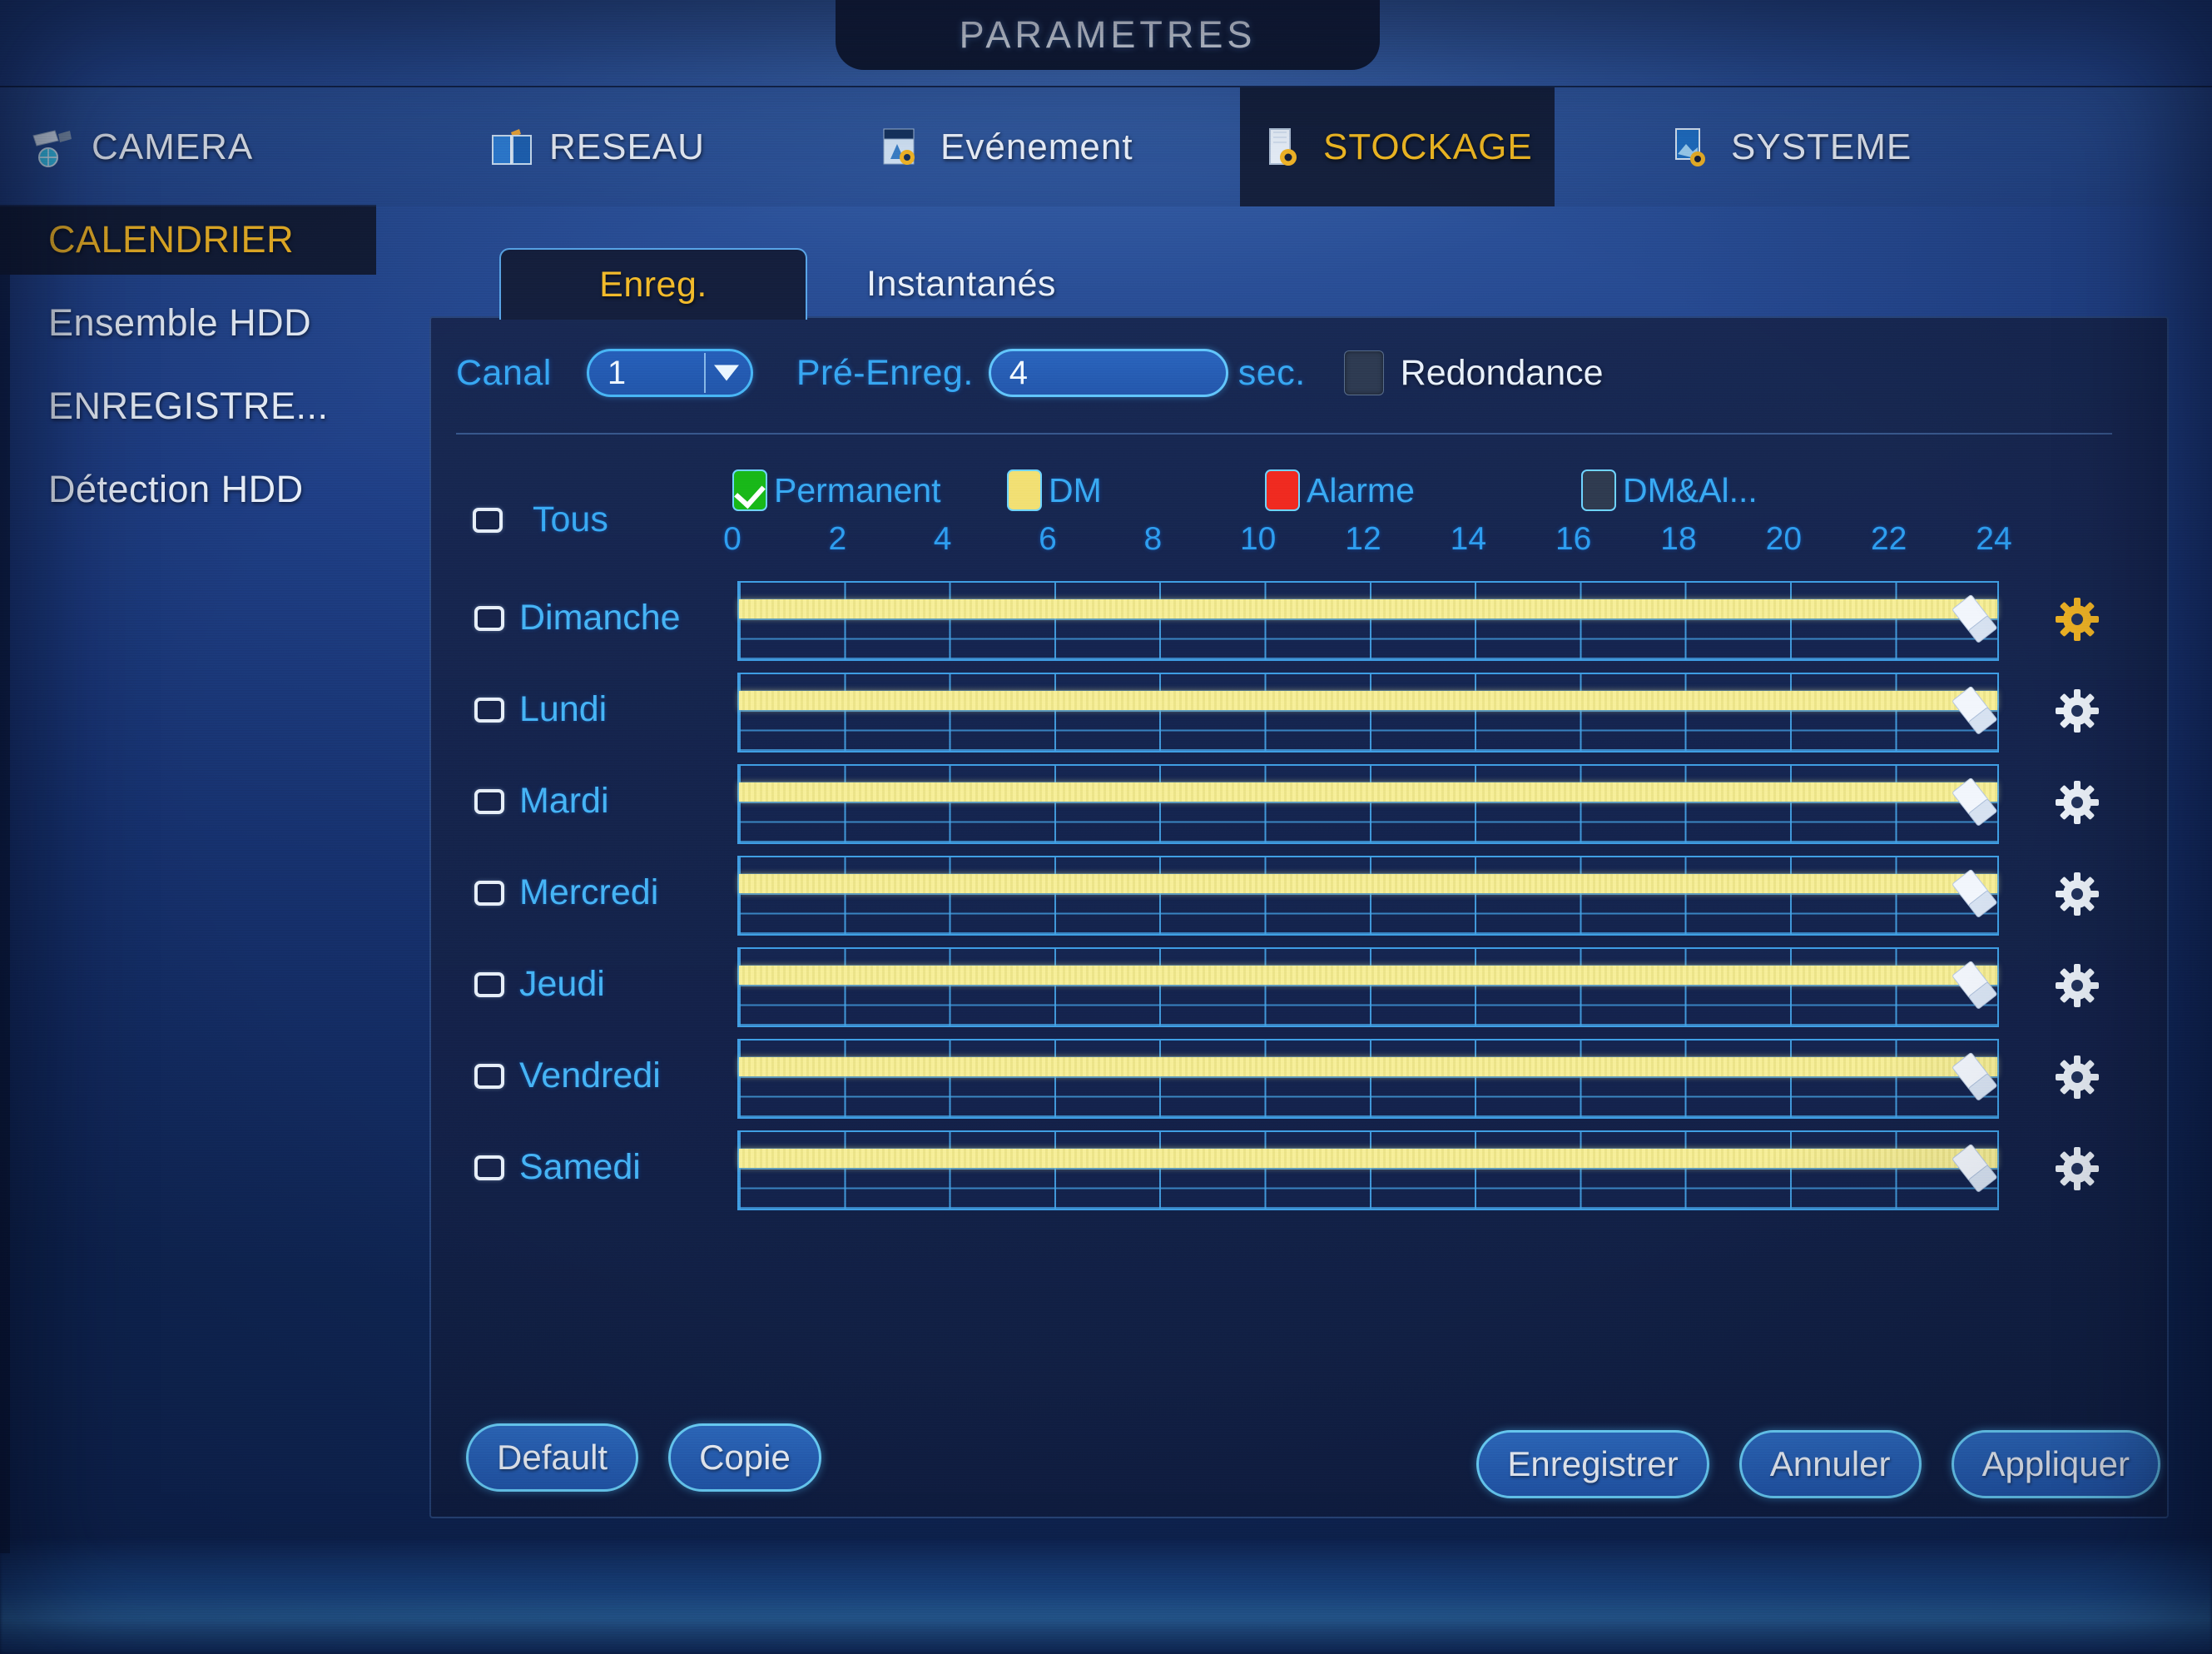 Image resolution: width=2212 pixels, height=1654 pixels. Describe the element at coordinates (745, 1457) in the screenshot. I see `copie-button: Copie` at that location.